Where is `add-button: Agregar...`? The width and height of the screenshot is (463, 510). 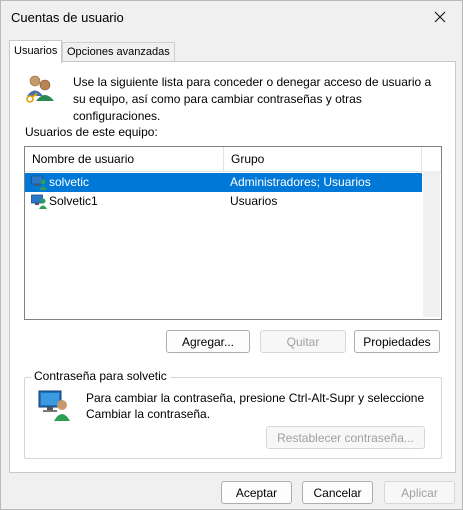
add-button: Agregar... is located at coordinates (208, 341).